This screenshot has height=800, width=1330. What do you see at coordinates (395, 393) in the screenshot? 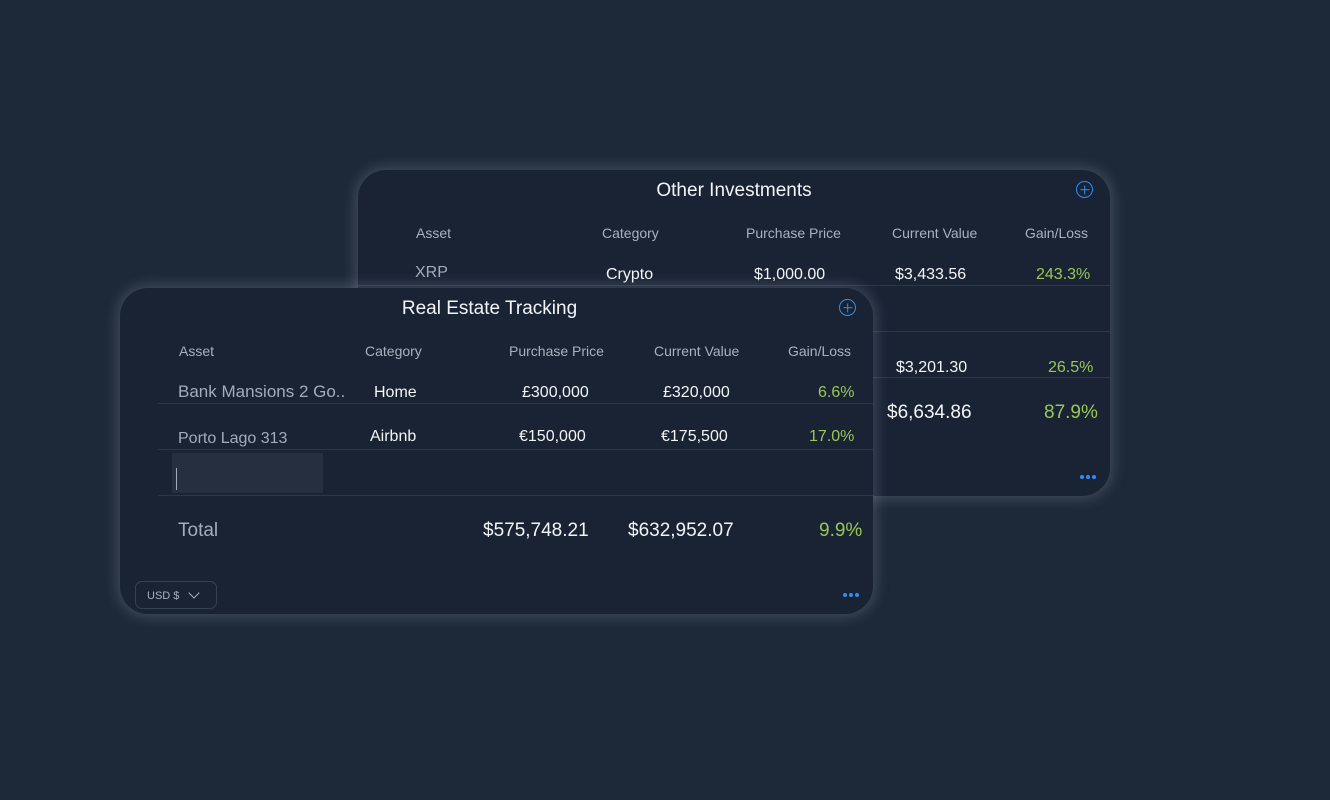
I see `asset-category: Home` at bounding box center [395, 393].